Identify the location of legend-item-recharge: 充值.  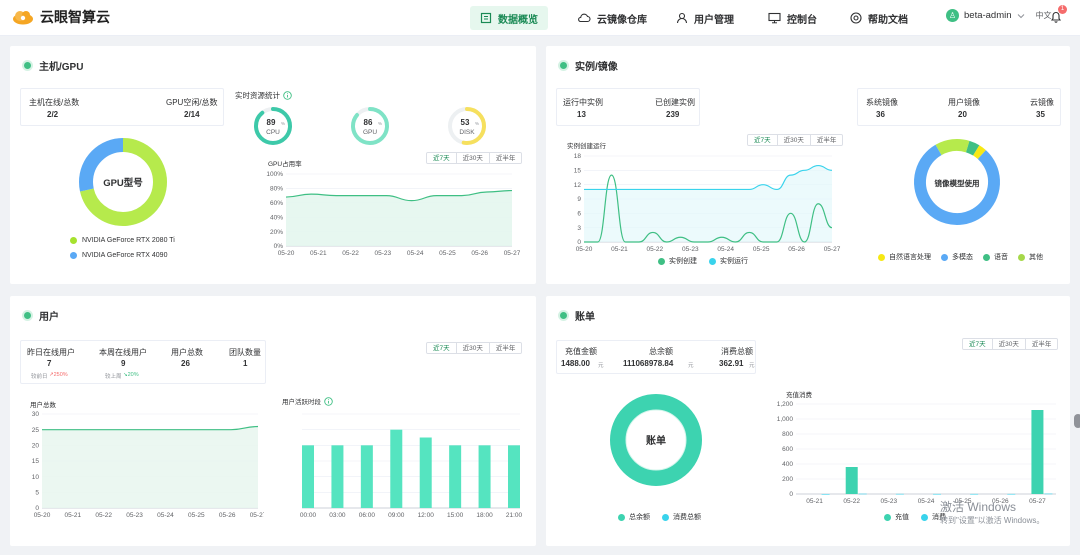
(896, 517).